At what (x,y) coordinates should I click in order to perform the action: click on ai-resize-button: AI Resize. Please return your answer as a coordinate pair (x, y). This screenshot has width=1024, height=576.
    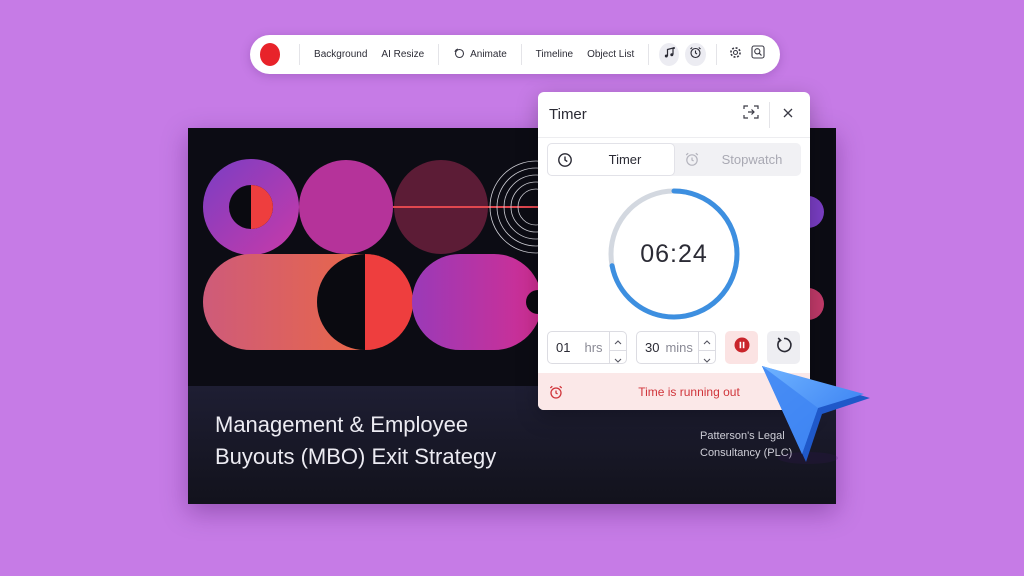
    Looking at the image, I should click on (402, 54).